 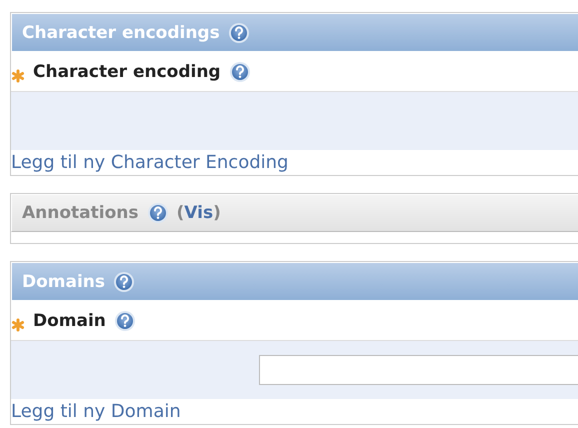 I want to click on paren: ), so click(x=217, y=213).